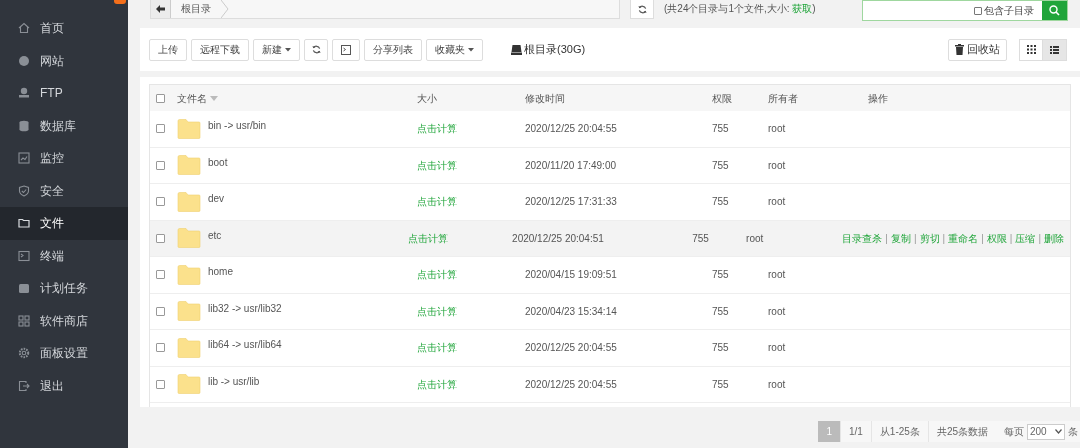  Describe the element at coordinates (571, 275) in the screenshot. I see `modified-time: 2020/04/15 19:09:51` at that location.